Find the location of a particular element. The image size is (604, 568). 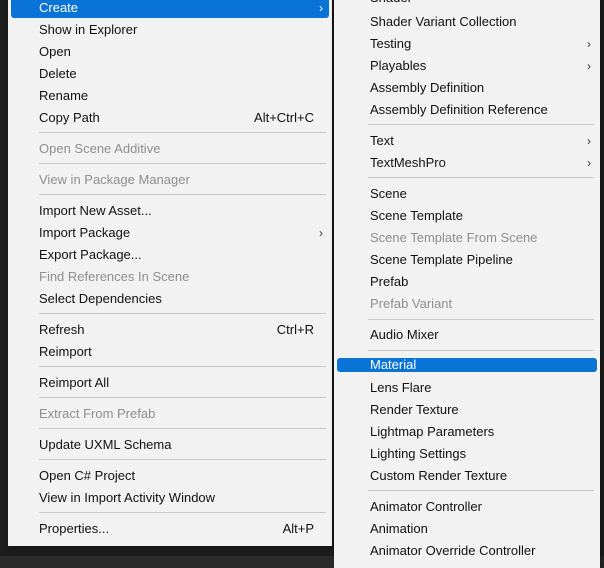

menu-item-material: Material is located at coordinates (467, 365).